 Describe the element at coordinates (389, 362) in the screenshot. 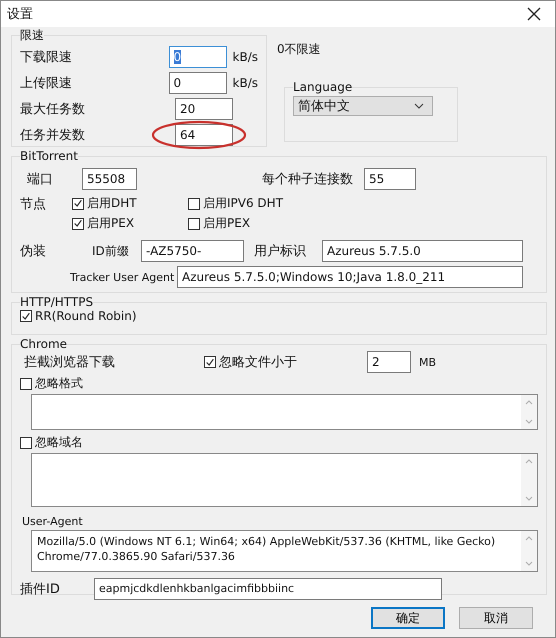

I see `size-field: 2` at that location.